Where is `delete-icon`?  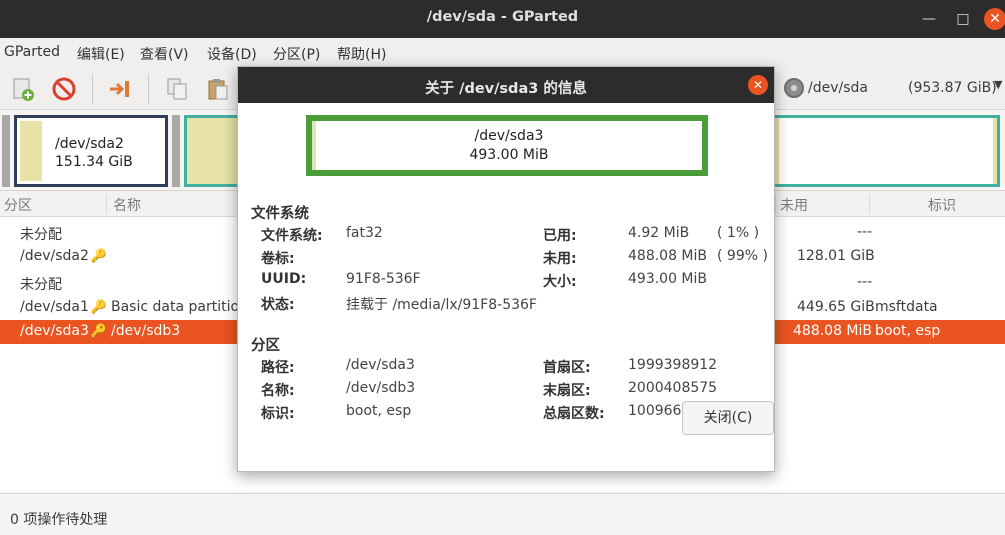
delete-icon is located at coordinates (64, 89).